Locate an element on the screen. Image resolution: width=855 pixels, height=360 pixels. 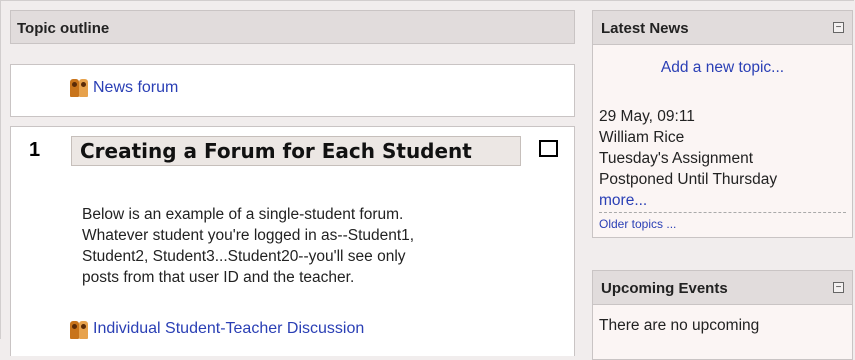
divider is located at coordinates (722, 212).